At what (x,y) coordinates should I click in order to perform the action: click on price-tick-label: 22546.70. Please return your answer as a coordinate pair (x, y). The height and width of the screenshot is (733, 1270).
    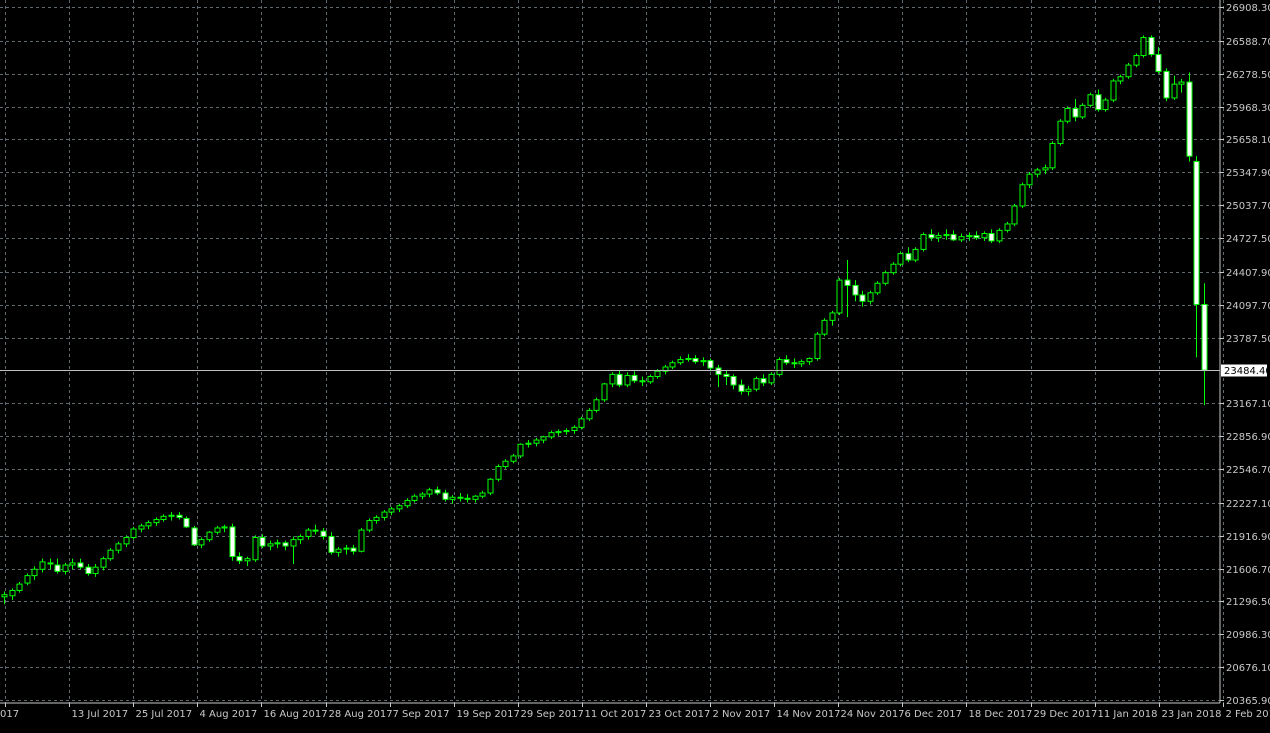
    Looking at the image, I should click on (1248, 470).